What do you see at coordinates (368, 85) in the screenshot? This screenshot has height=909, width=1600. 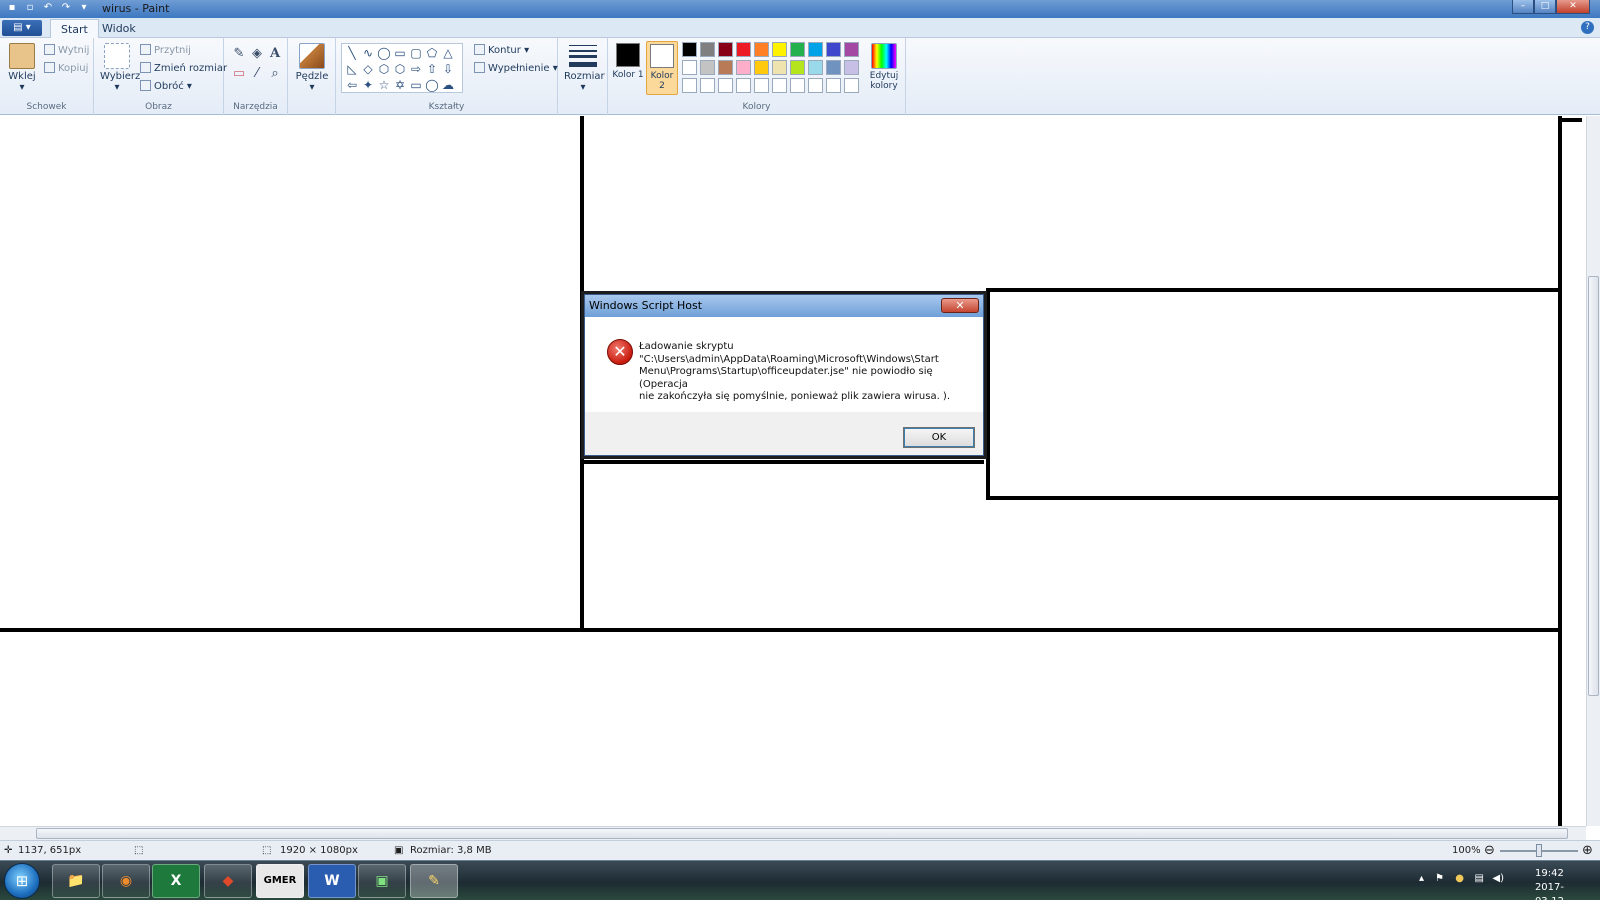 I see `shape-option: ✦` at bounding box center [368, 85].